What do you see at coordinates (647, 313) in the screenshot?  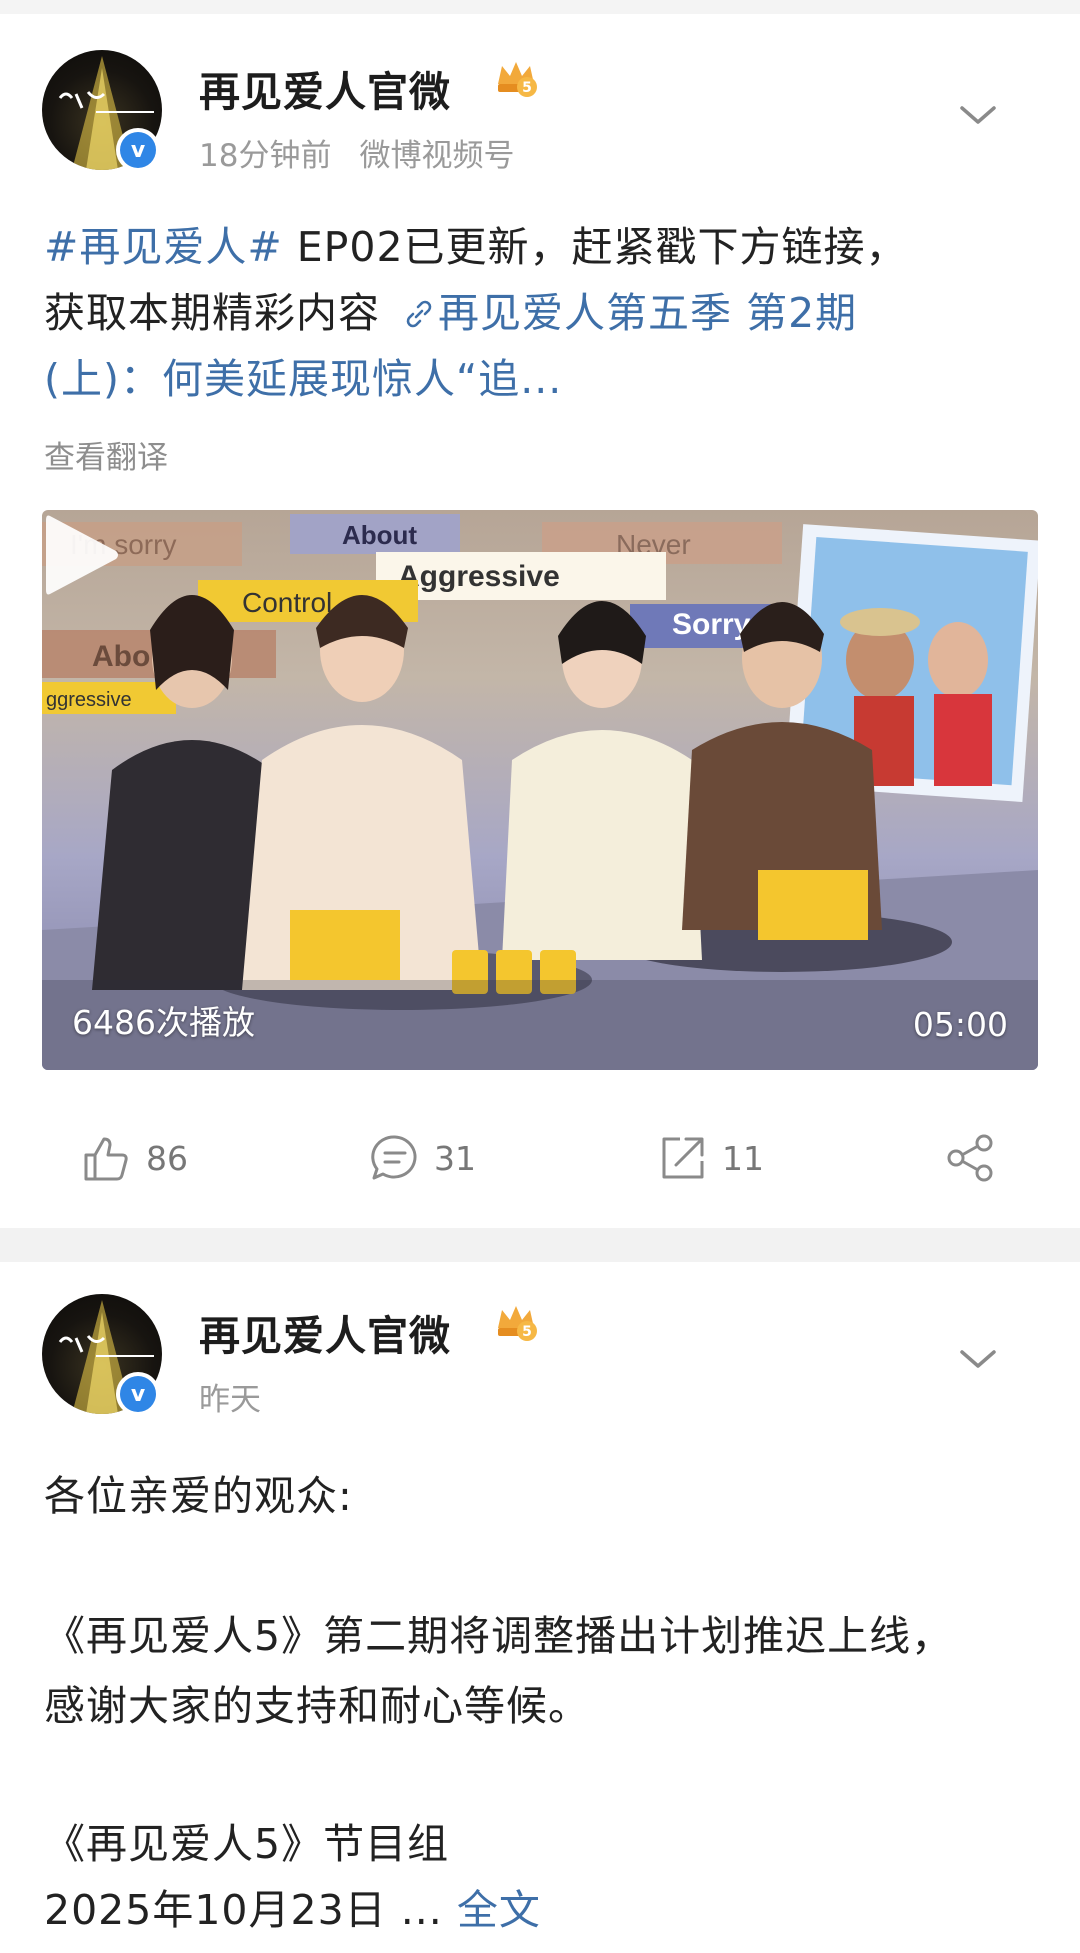 I see `video-link: 再见爱人第五季 第2期` at bounding box center [647, 313].